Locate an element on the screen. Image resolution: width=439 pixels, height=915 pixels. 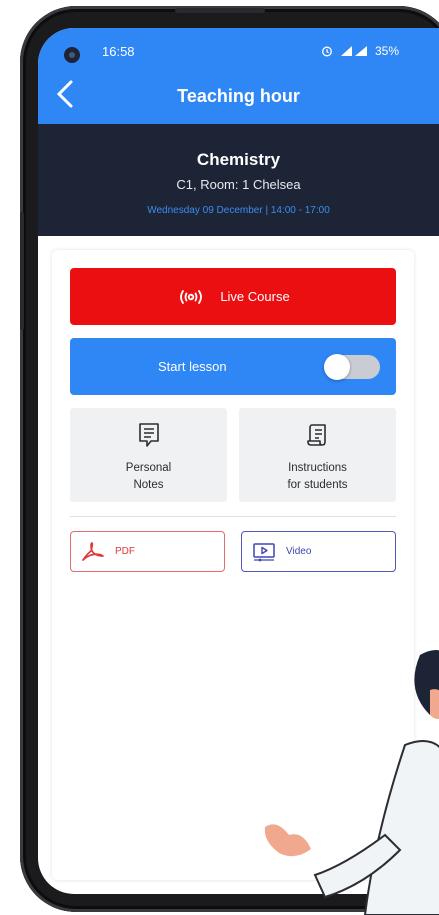
alarm-icon is located at coordinates (327, 51).